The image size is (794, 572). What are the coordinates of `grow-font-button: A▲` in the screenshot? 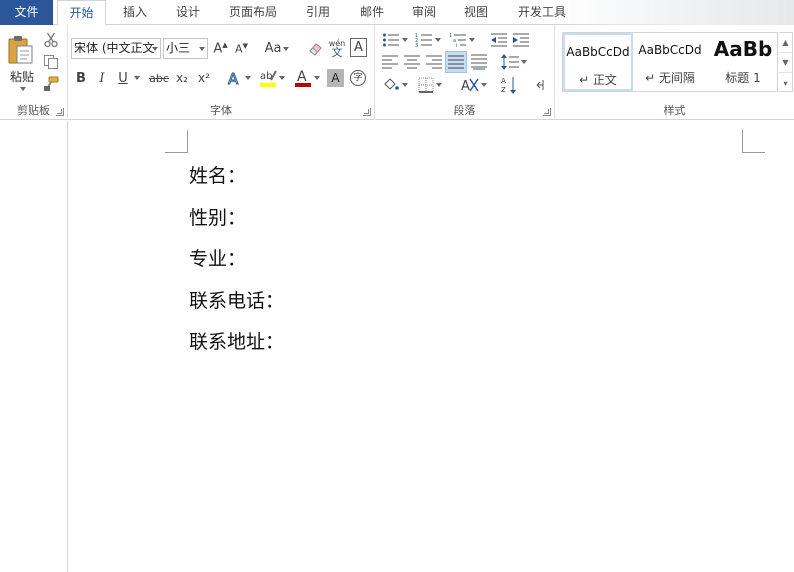 It's located at (220, 48).